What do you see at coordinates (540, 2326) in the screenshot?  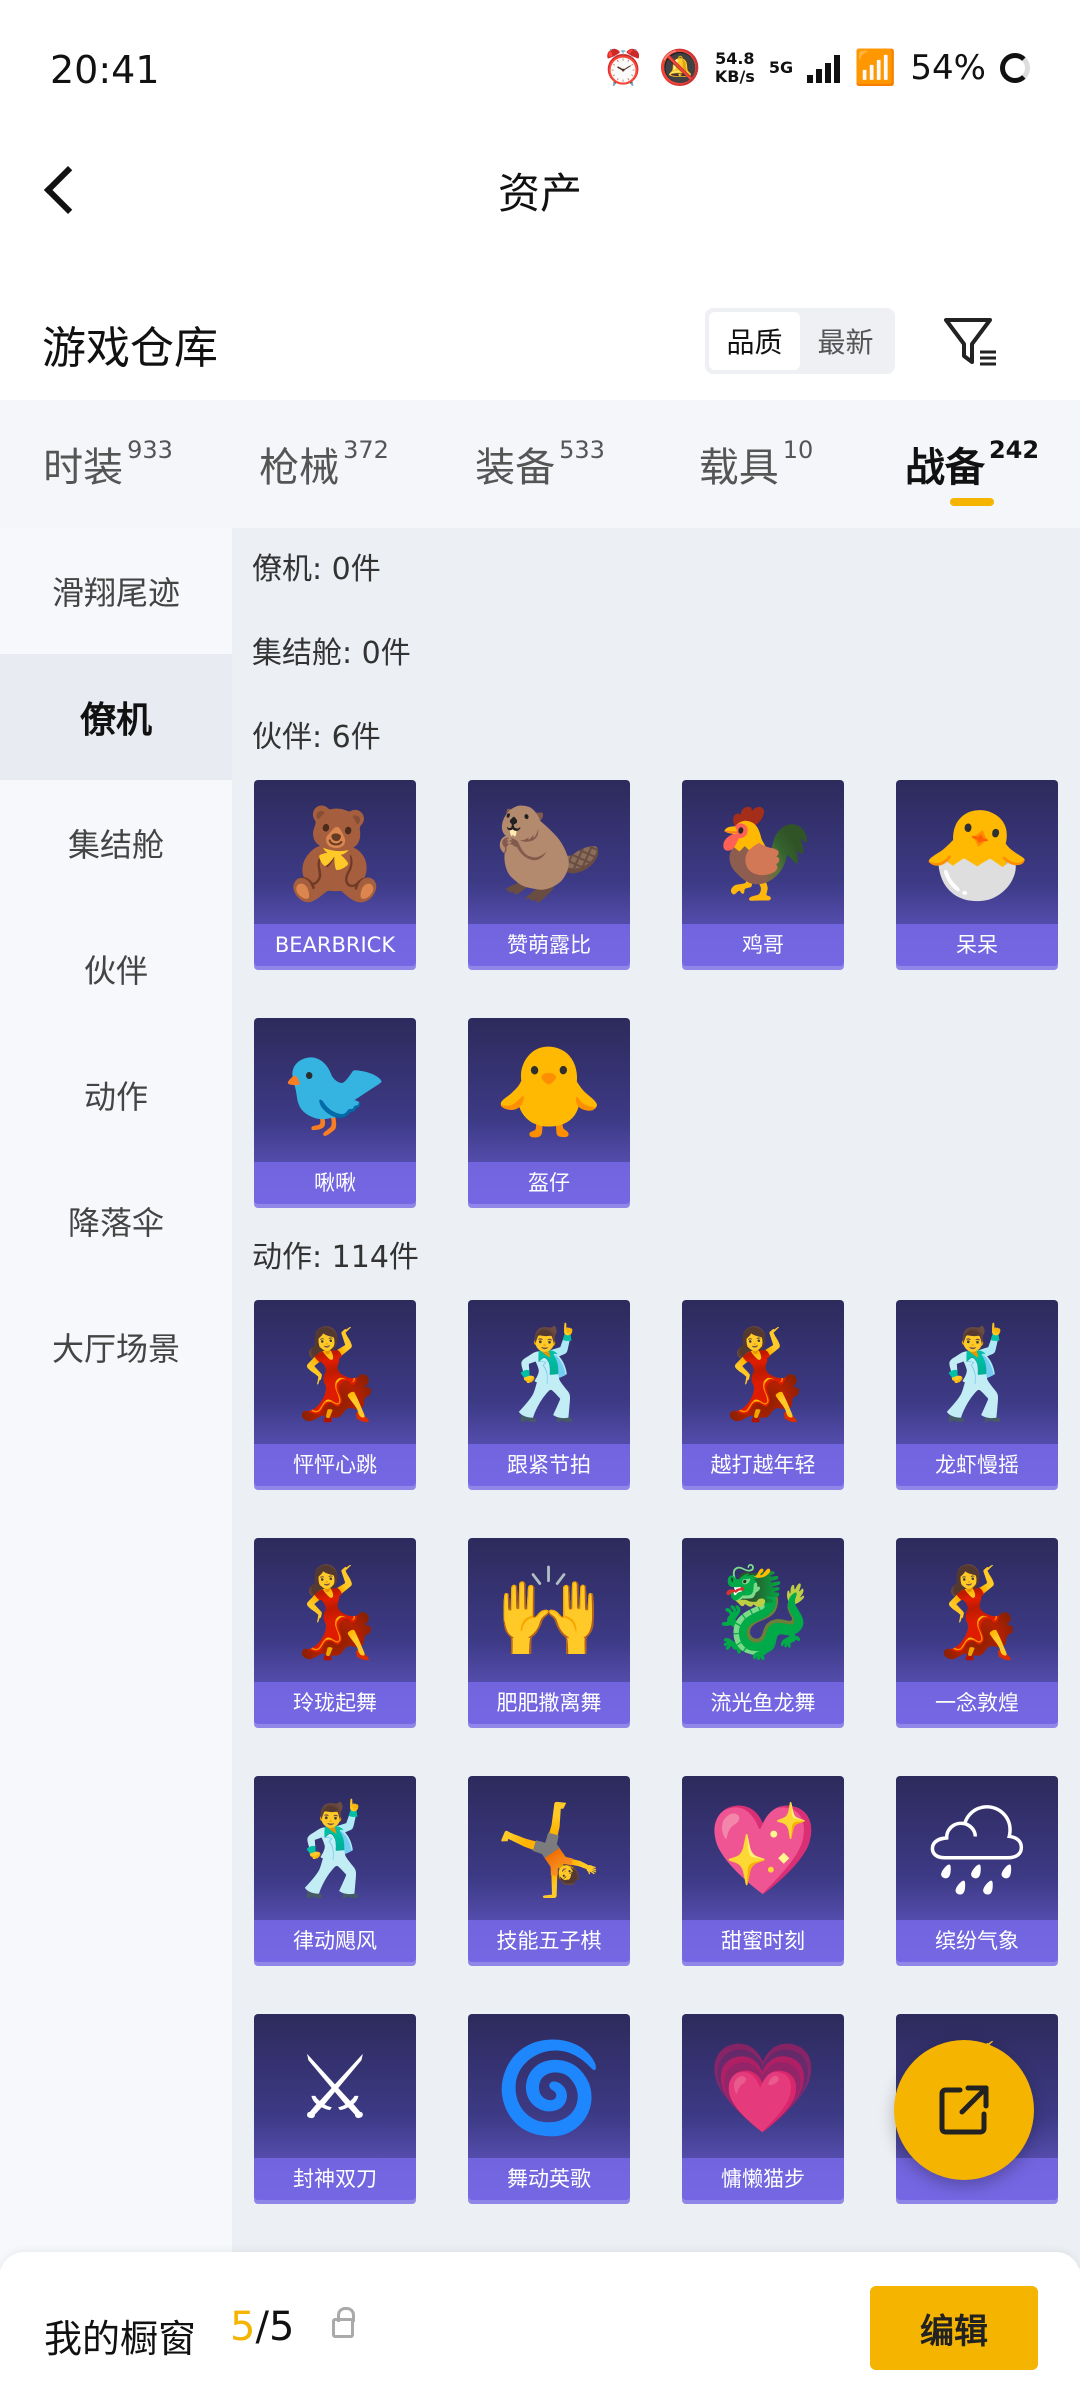 I see `showcase-bar: 我的橱窗 5/5 编辑` at bounding box center [540, 2326].